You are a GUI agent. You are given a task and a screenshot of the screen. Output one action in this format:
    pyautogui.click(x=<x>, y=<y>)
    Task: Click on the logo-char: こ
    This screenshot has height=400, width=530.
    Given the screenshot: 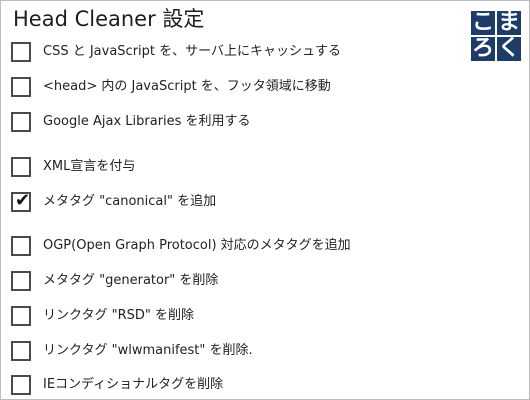 What is the action you would take?
    pyautogui.click(x=483, y=23)
    